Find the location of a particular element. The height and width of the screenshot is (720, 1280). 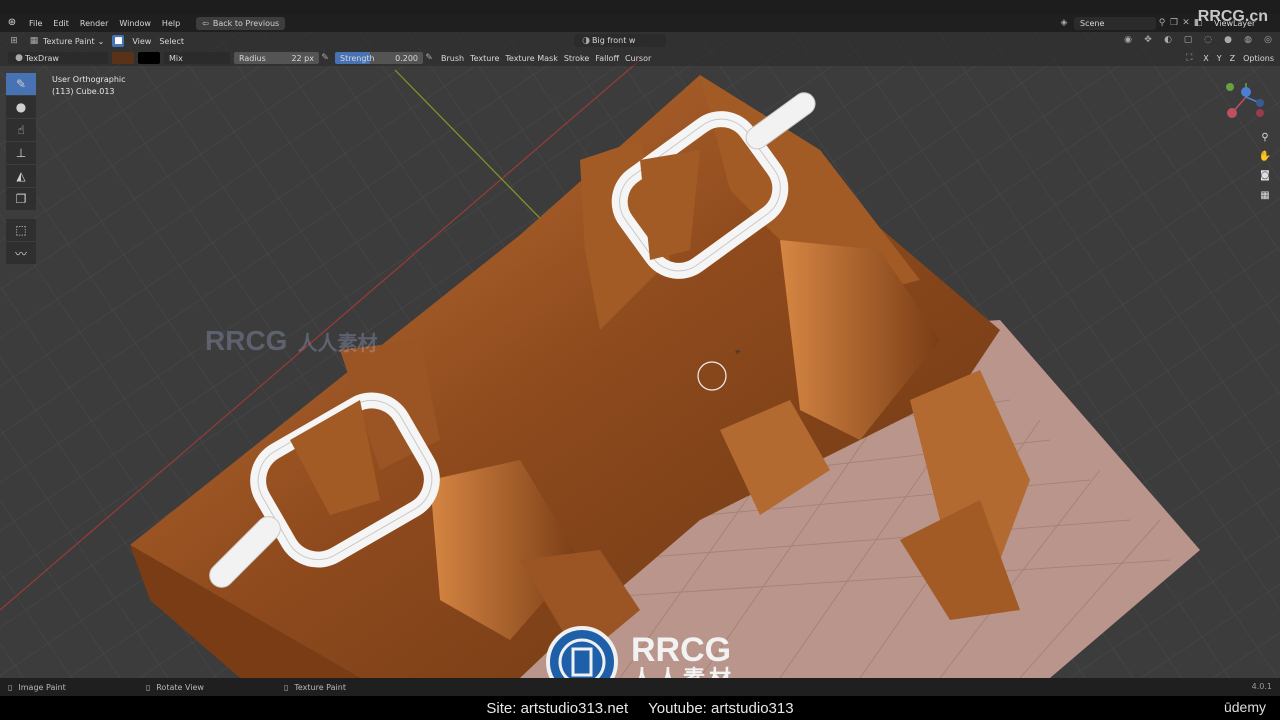

status-texture-paint: ▯ Texture Paint is located at coordinates (315, 687).